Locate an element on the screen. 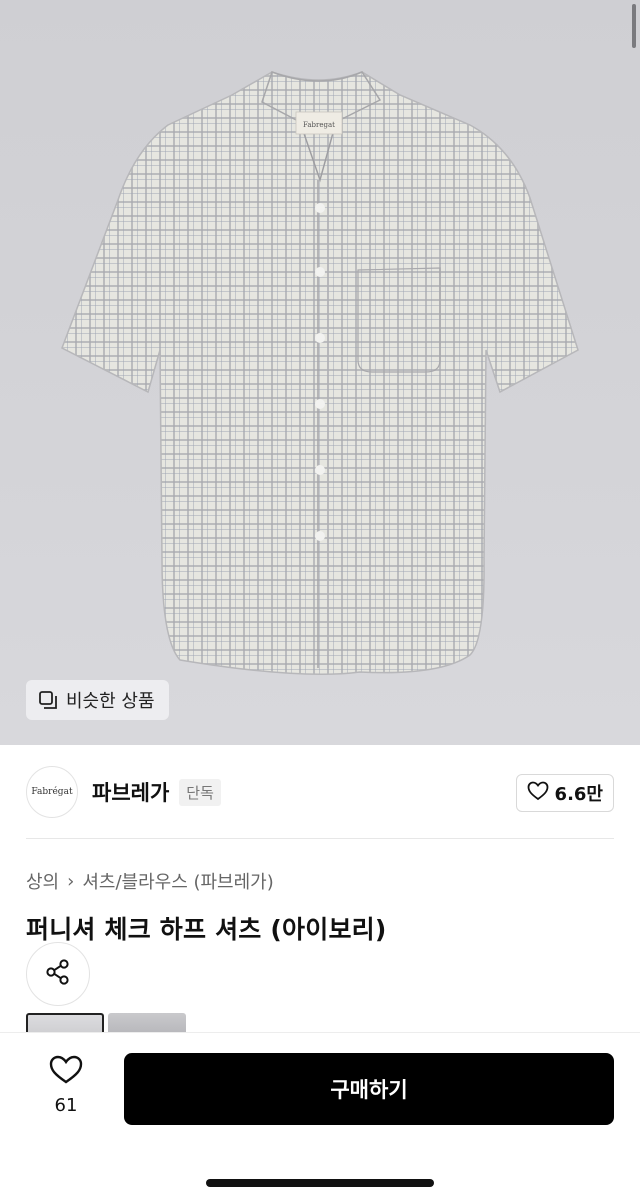  breadcrumb: 상의 › 셔츠/블라우스 (파브레가) is located at coordinates (150, 881).